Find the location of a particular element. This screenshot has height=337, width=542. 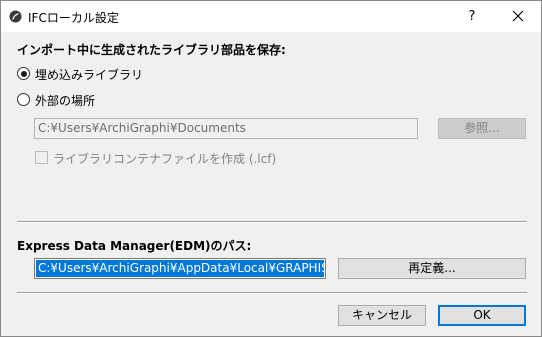

footer-separator-highlight is located at coordinates (272, 293).